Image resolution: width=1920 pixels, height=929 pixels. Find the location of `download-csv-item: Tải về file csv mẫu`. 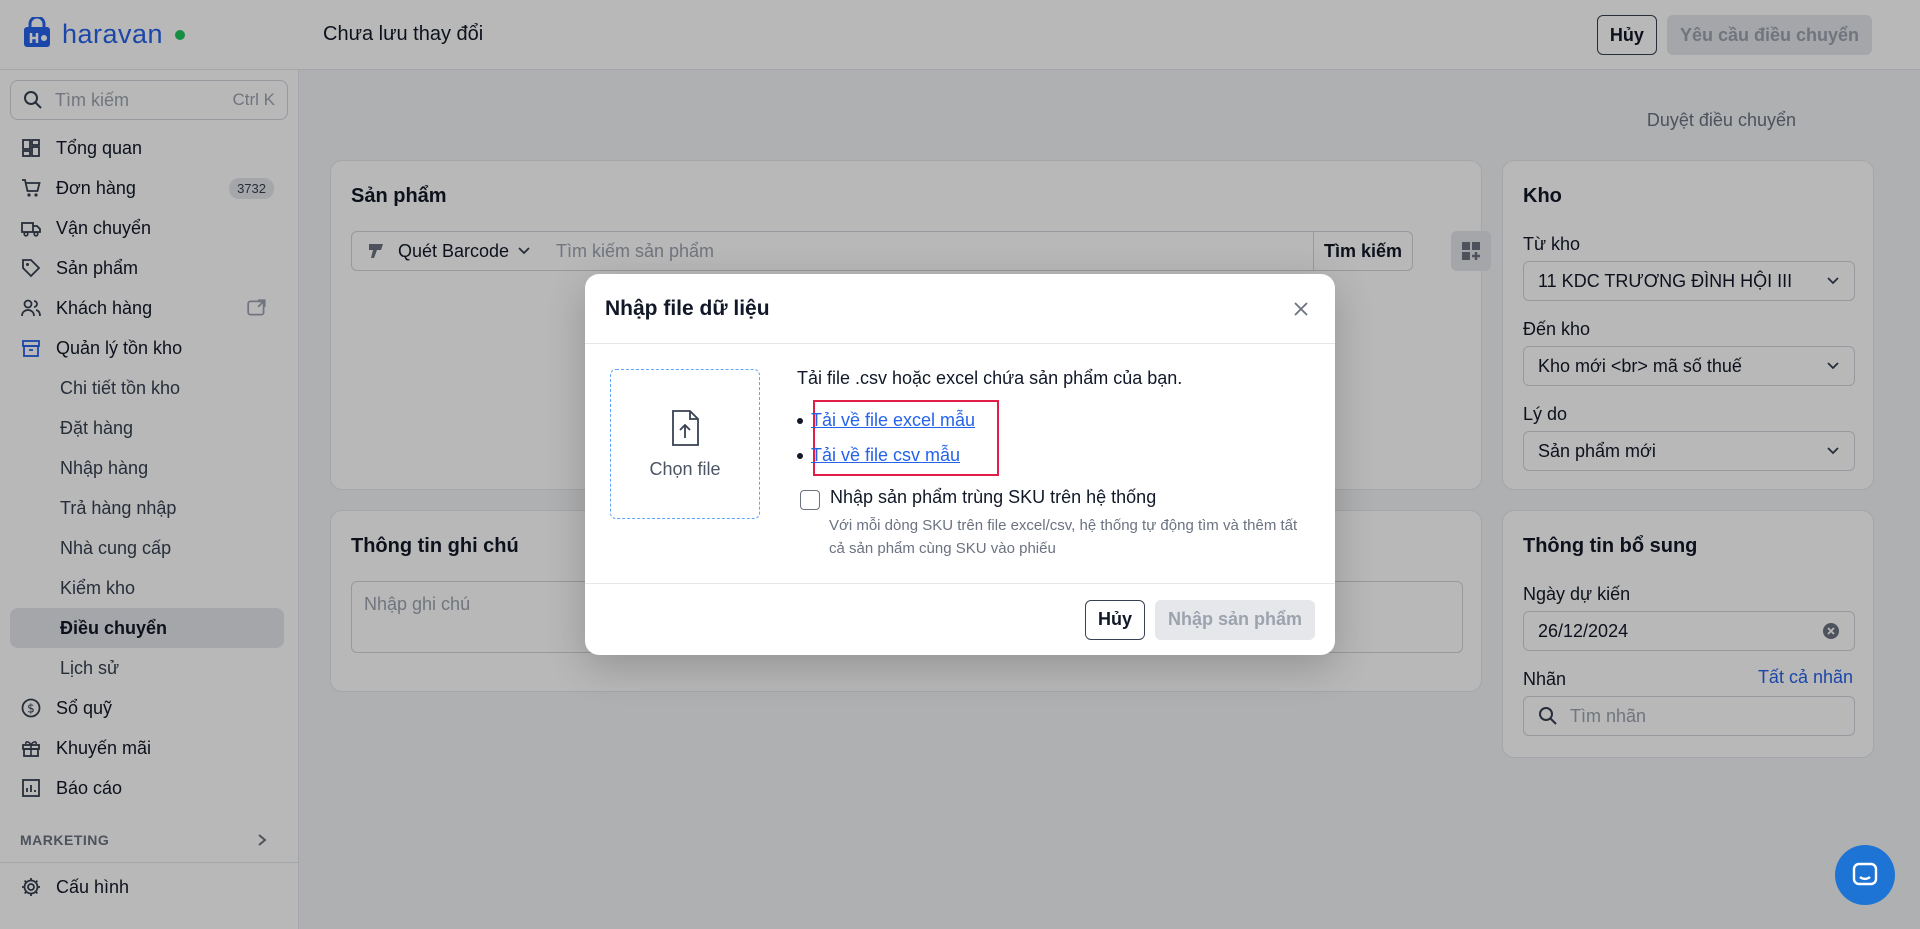

download-csv-item: Tải về file csv mẫu is located at coordinates (878, 455).